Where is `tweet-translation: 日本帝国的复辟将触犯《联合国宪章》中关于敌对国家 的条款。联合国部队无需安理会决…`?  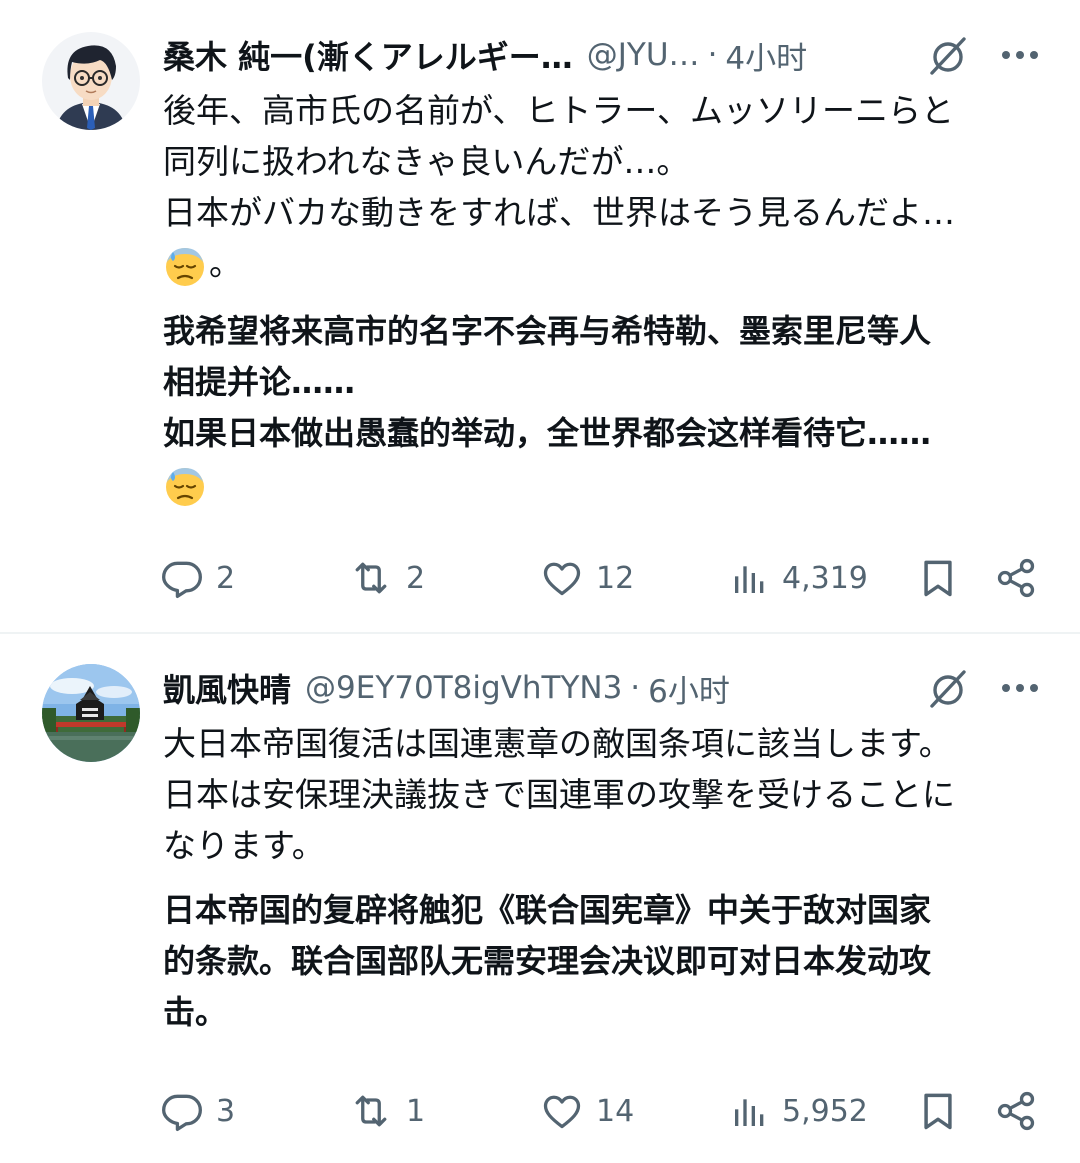 tweet-translation: 日本帝国的复辟将触犯《联合国宪章》中关于敌对国家 的条款。联合国部队无需安理会决… is located at coordinates (608, 961).